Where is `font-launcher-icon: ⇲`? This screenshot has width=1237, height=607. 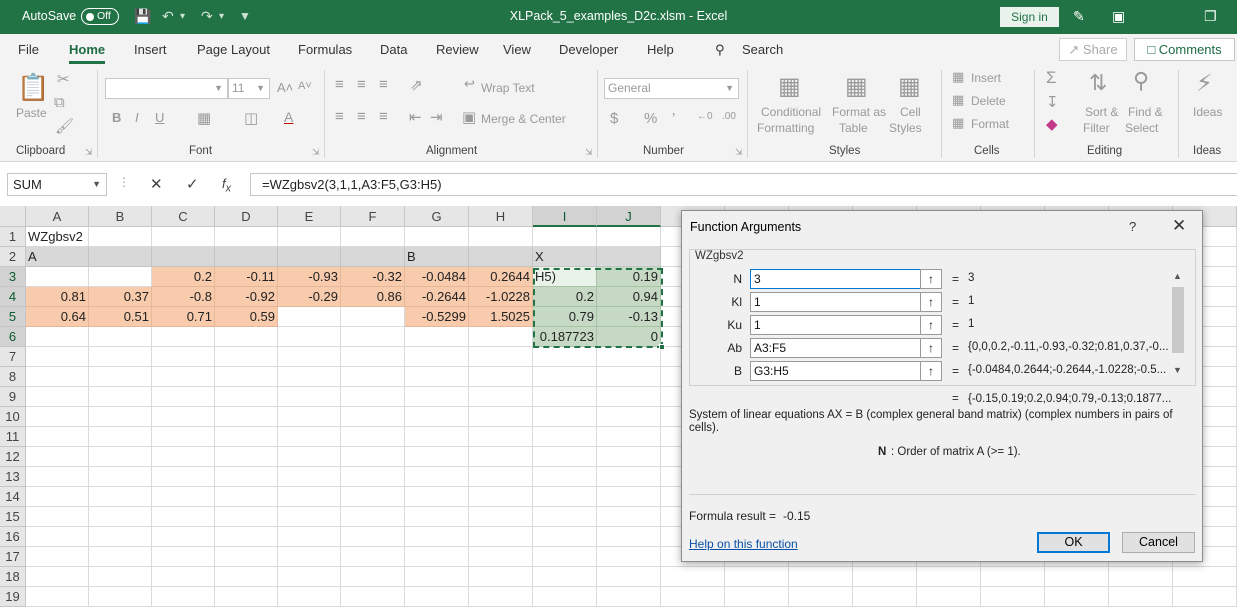 font-launcher-icon: ⇲ is located at coordinates (316, 152).